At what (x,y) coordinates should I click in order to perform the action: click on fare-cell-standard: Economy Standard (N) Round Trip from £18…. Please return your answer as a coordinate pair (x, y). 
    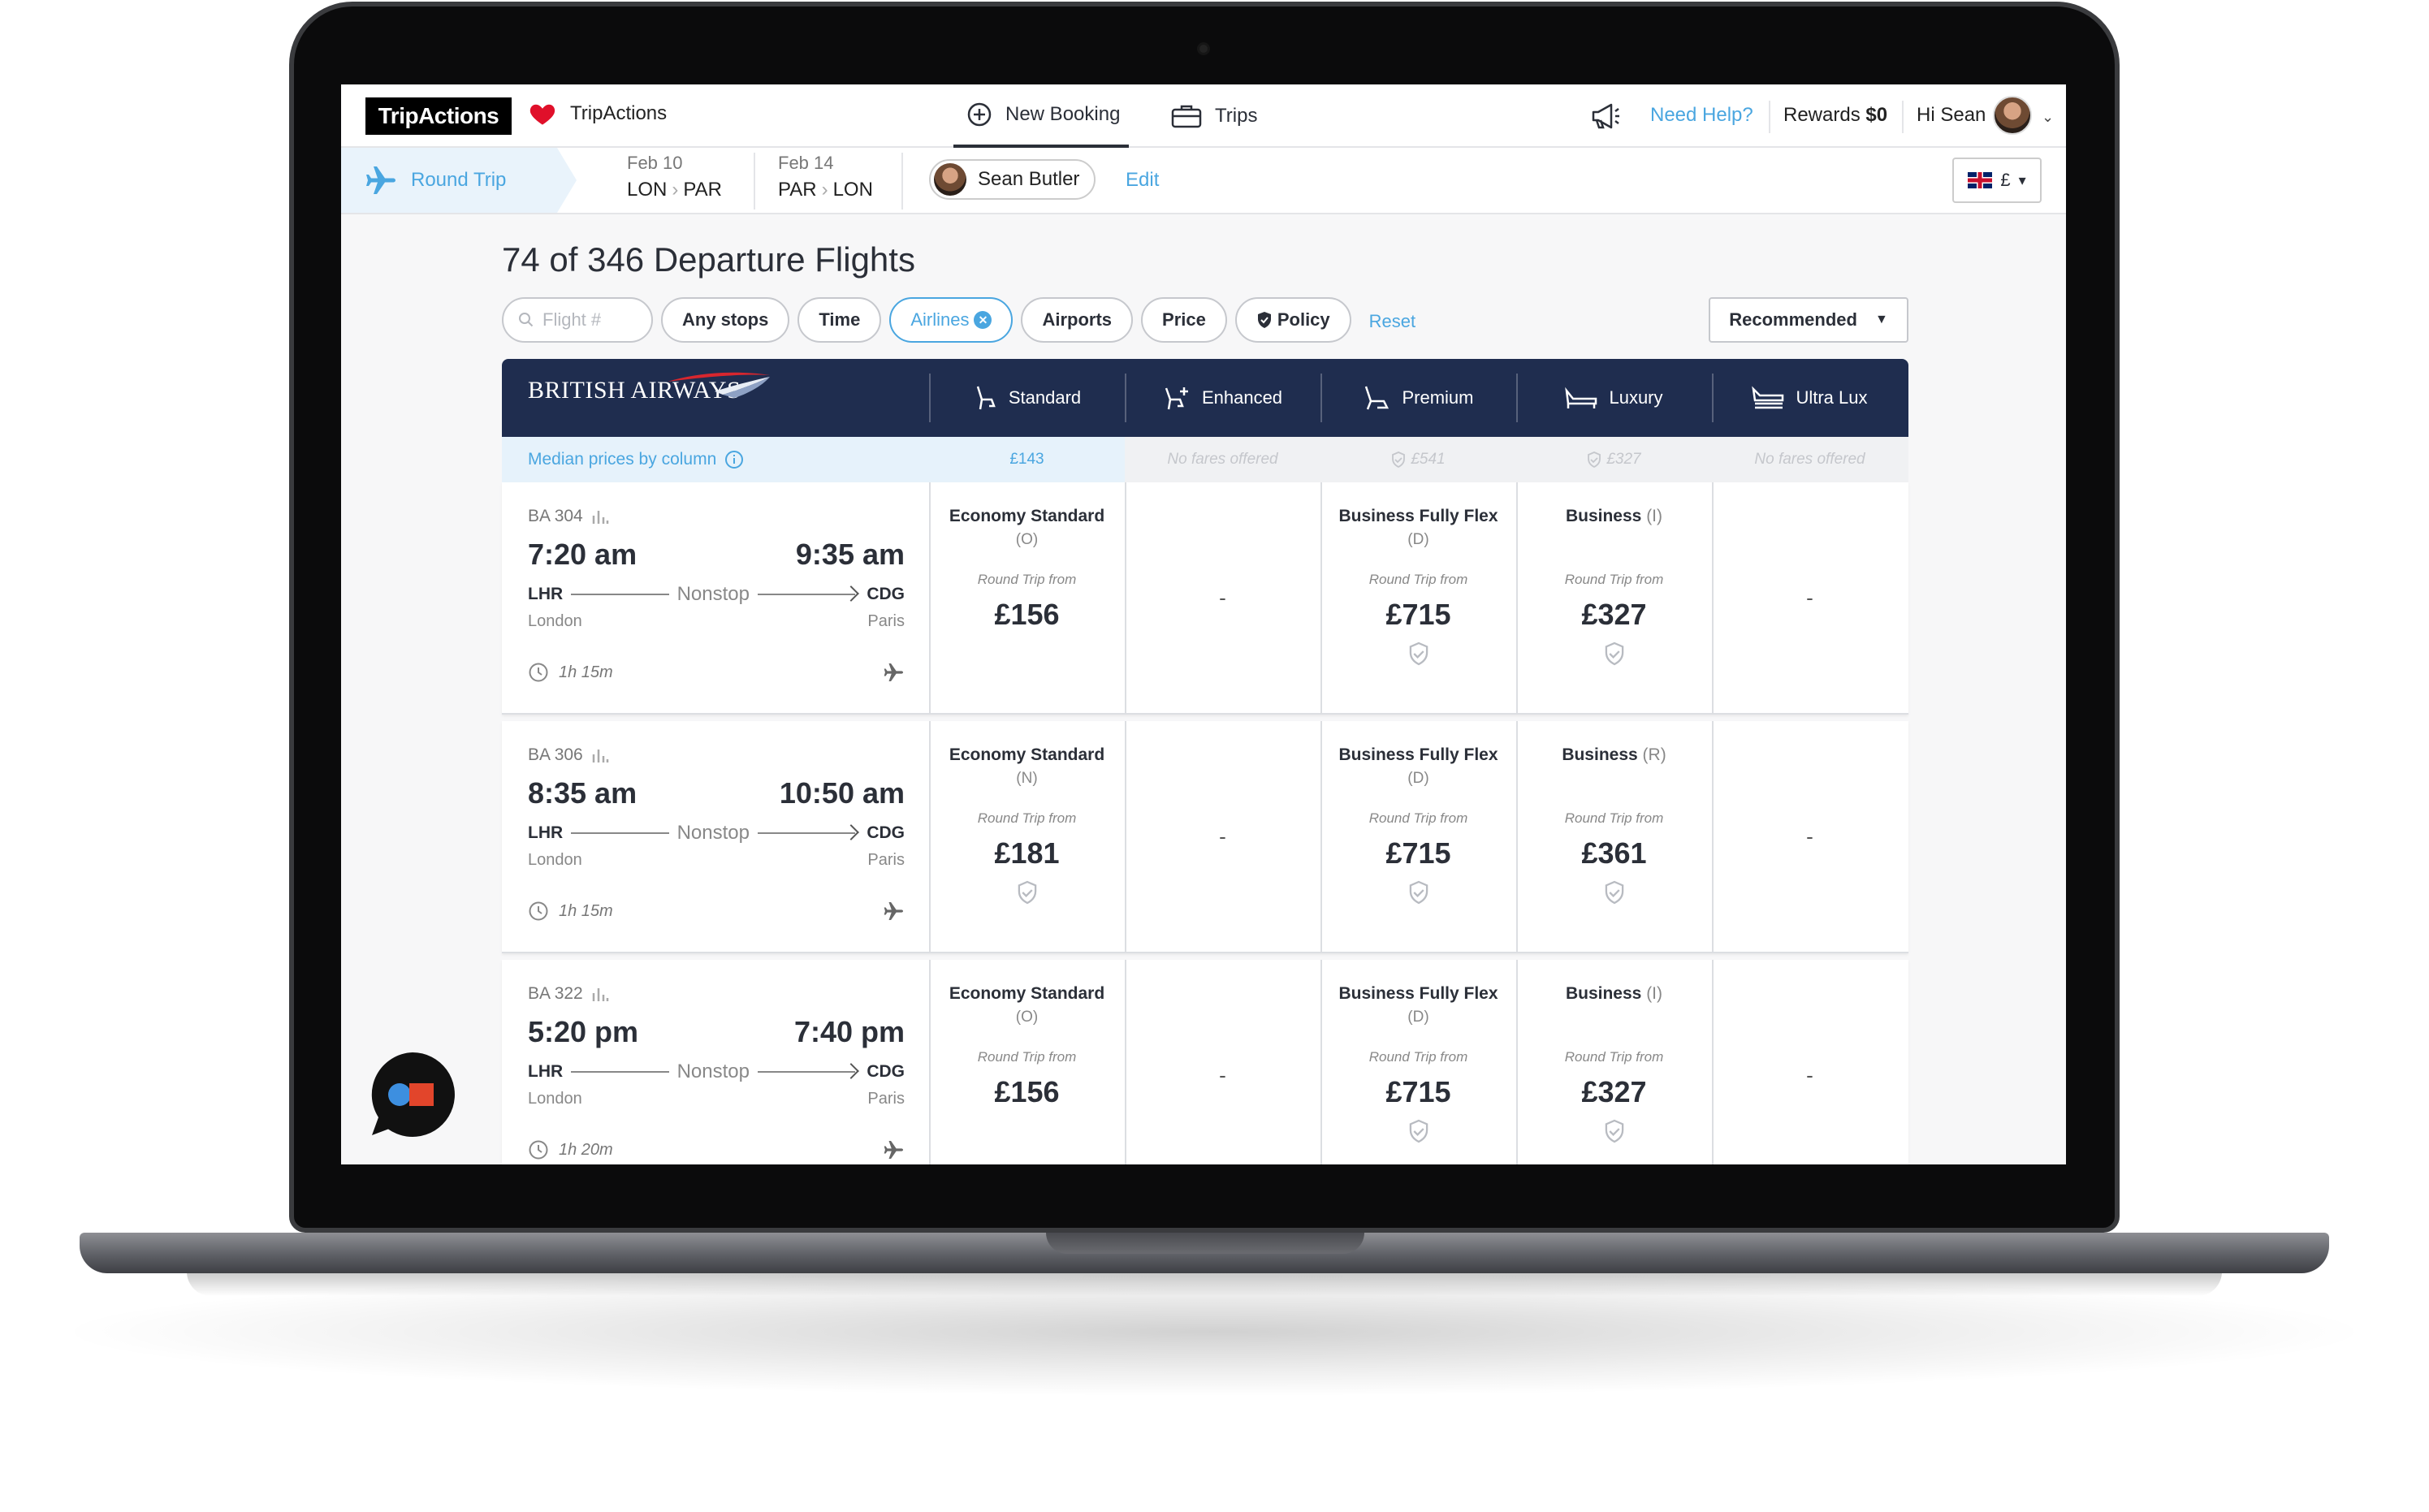
    Looking at the image, I should click on (1027, 836).